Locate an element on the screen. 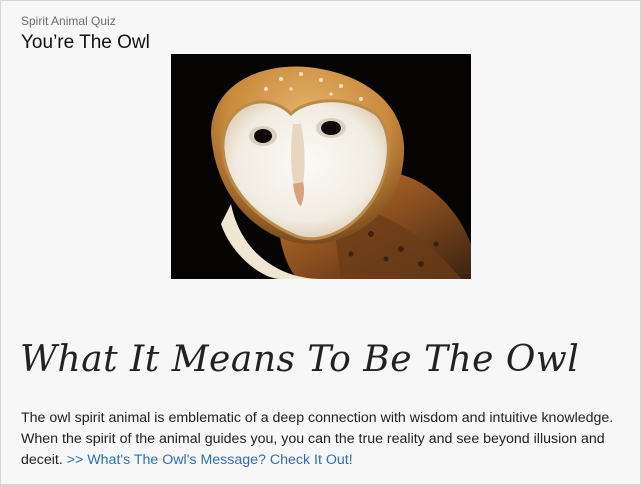 This screenshot has height=485, width=641. quiz-kicker: Spirit Animal Quiz is located at coordinates (68, 21).